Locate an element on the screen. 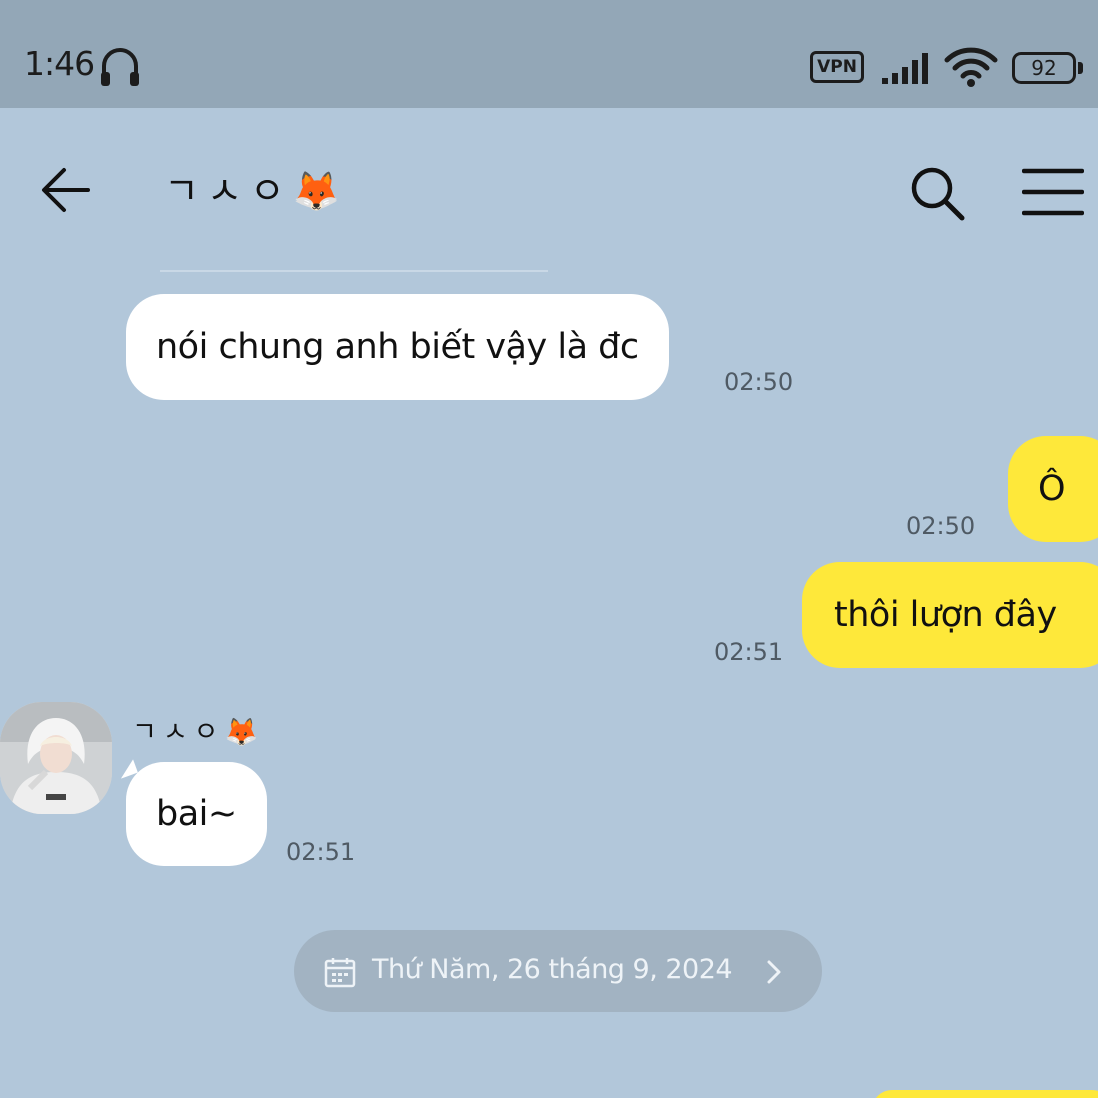  message-text: bai~ is located at coordinates (196, 814).